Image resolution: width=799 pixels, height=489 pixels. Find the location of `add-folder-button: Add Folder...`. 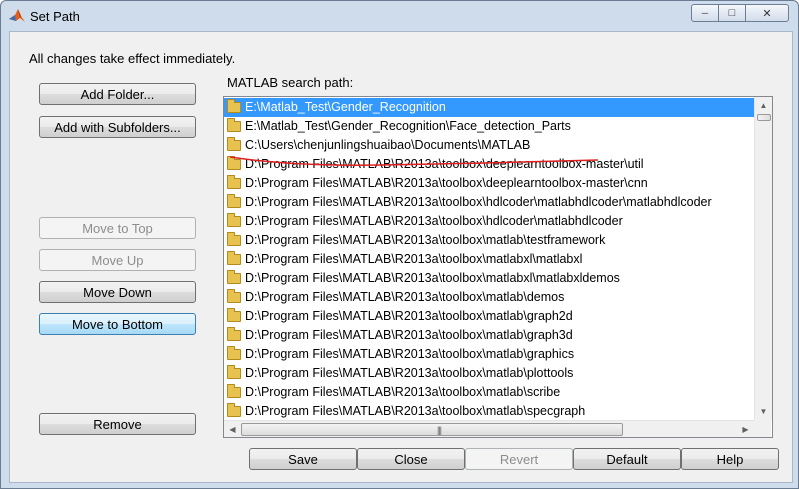

add-folder-button: Add Folder... is located at coordinates (117, 94).